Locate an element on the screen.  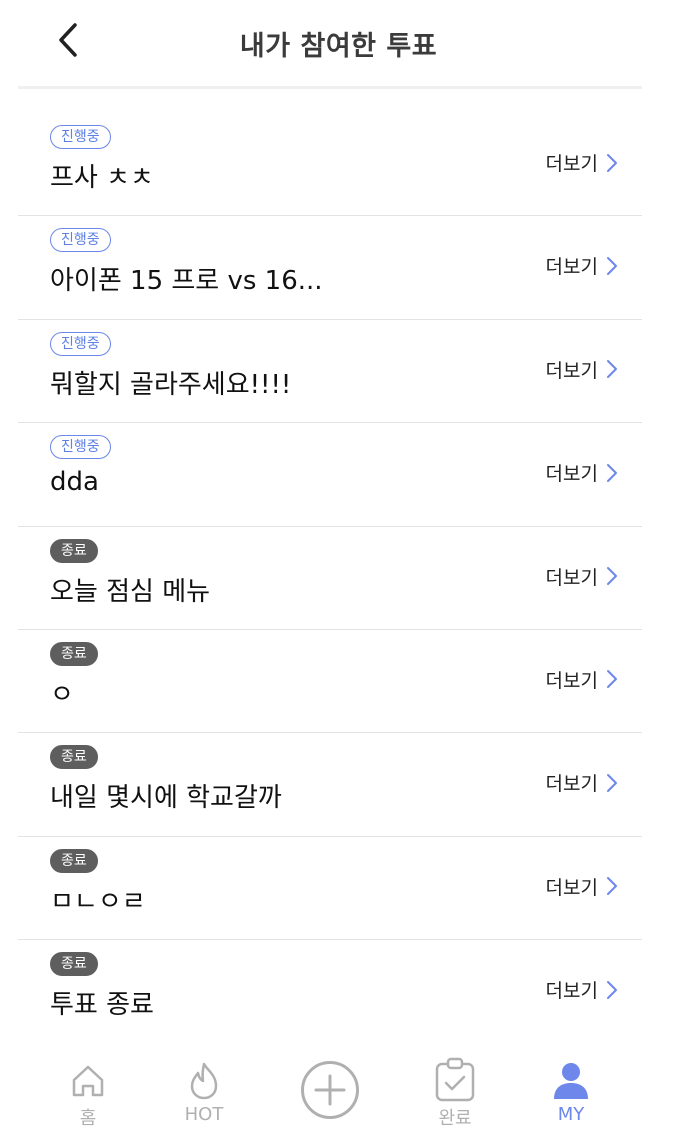
vote-title: 오늘 점심 메뉴 is located at coordinates (130, 591).